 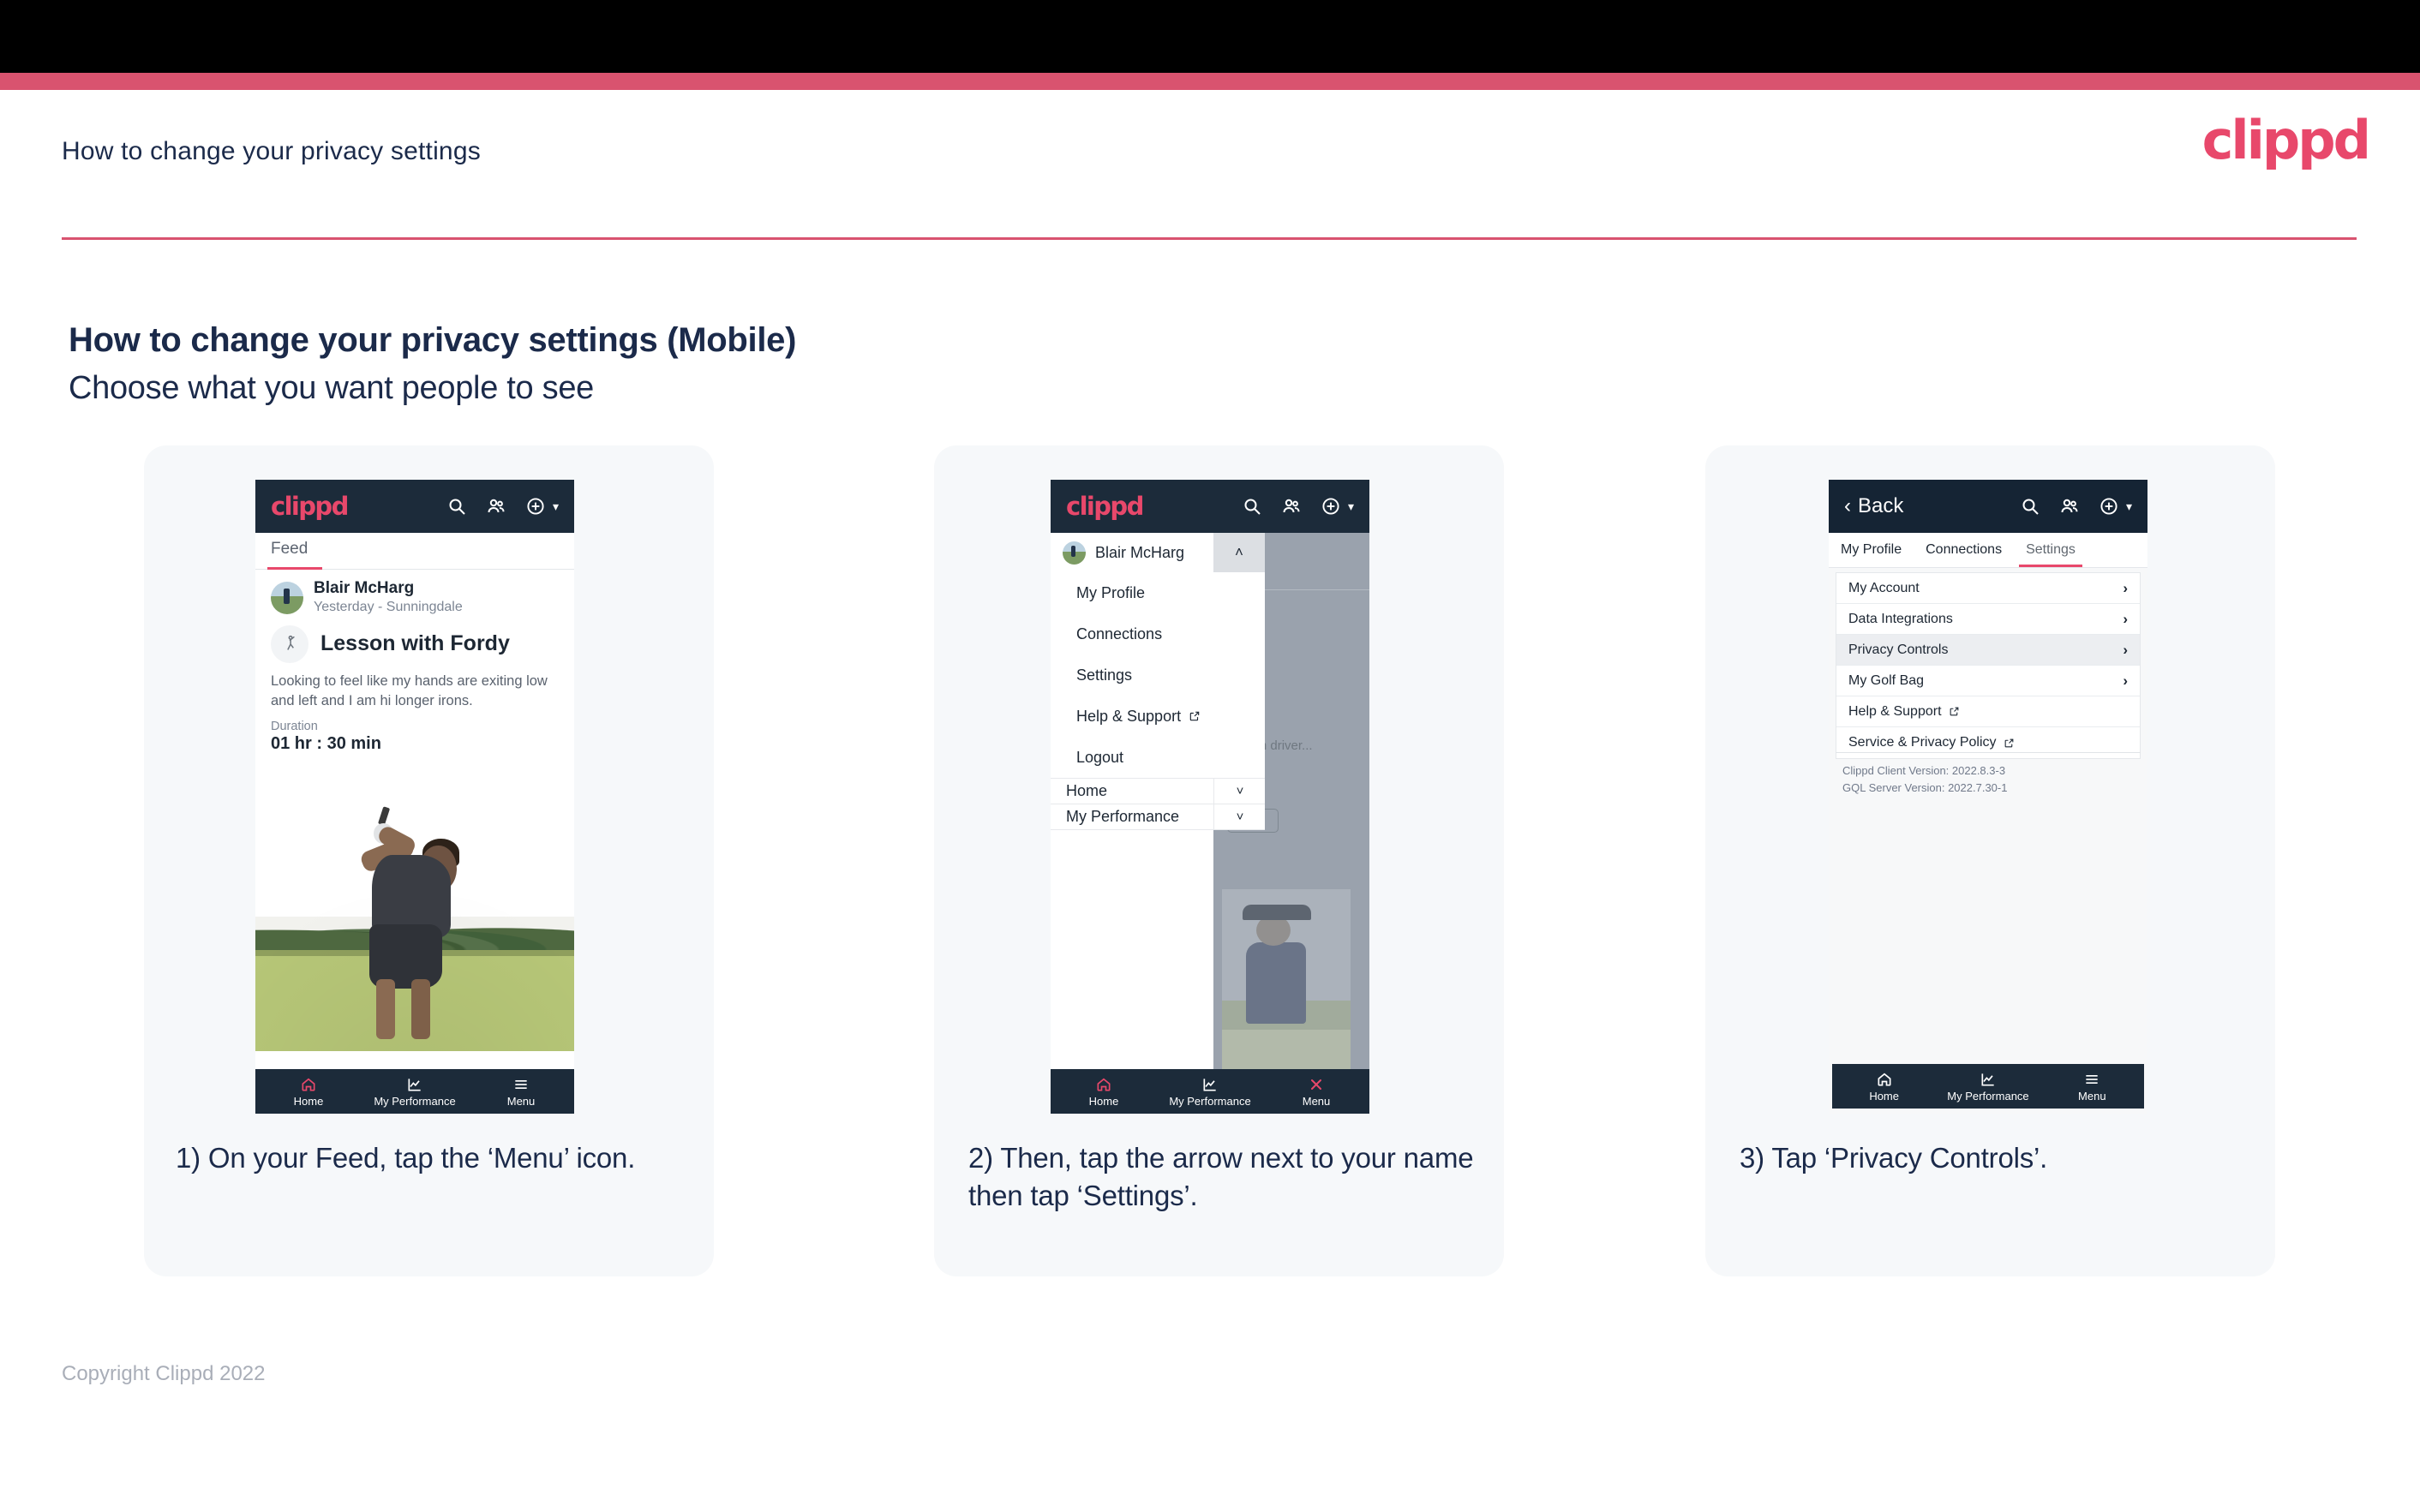 What do you see at coordinates (1210, 82) in the screenshot?
I see `top-pink-bar` at bounding box center [1210, 82].